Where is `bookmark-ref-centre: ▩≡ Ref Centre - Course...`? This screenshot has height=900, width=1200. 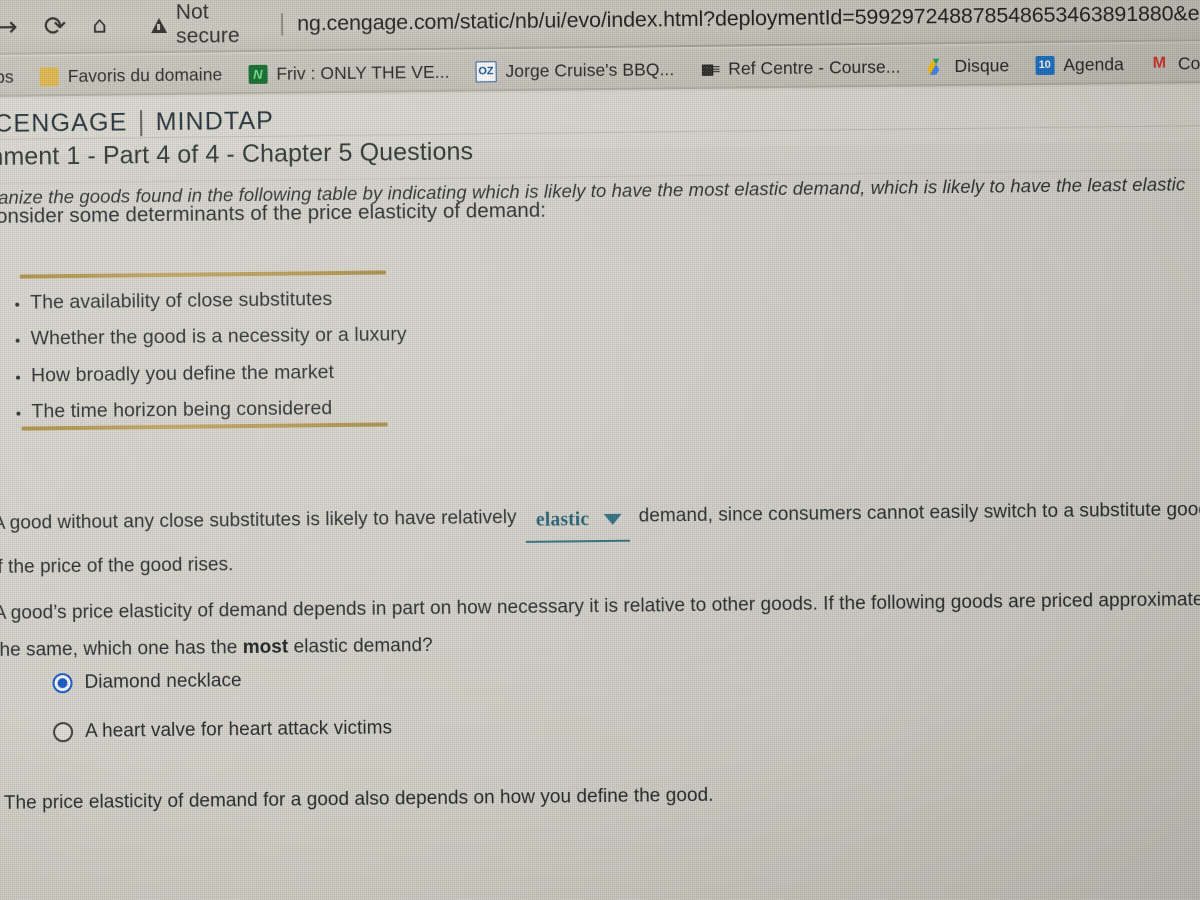 bookmark-ref-centre: ▩≡ Ref Centre - Course... is located at coordinates (800, 67).